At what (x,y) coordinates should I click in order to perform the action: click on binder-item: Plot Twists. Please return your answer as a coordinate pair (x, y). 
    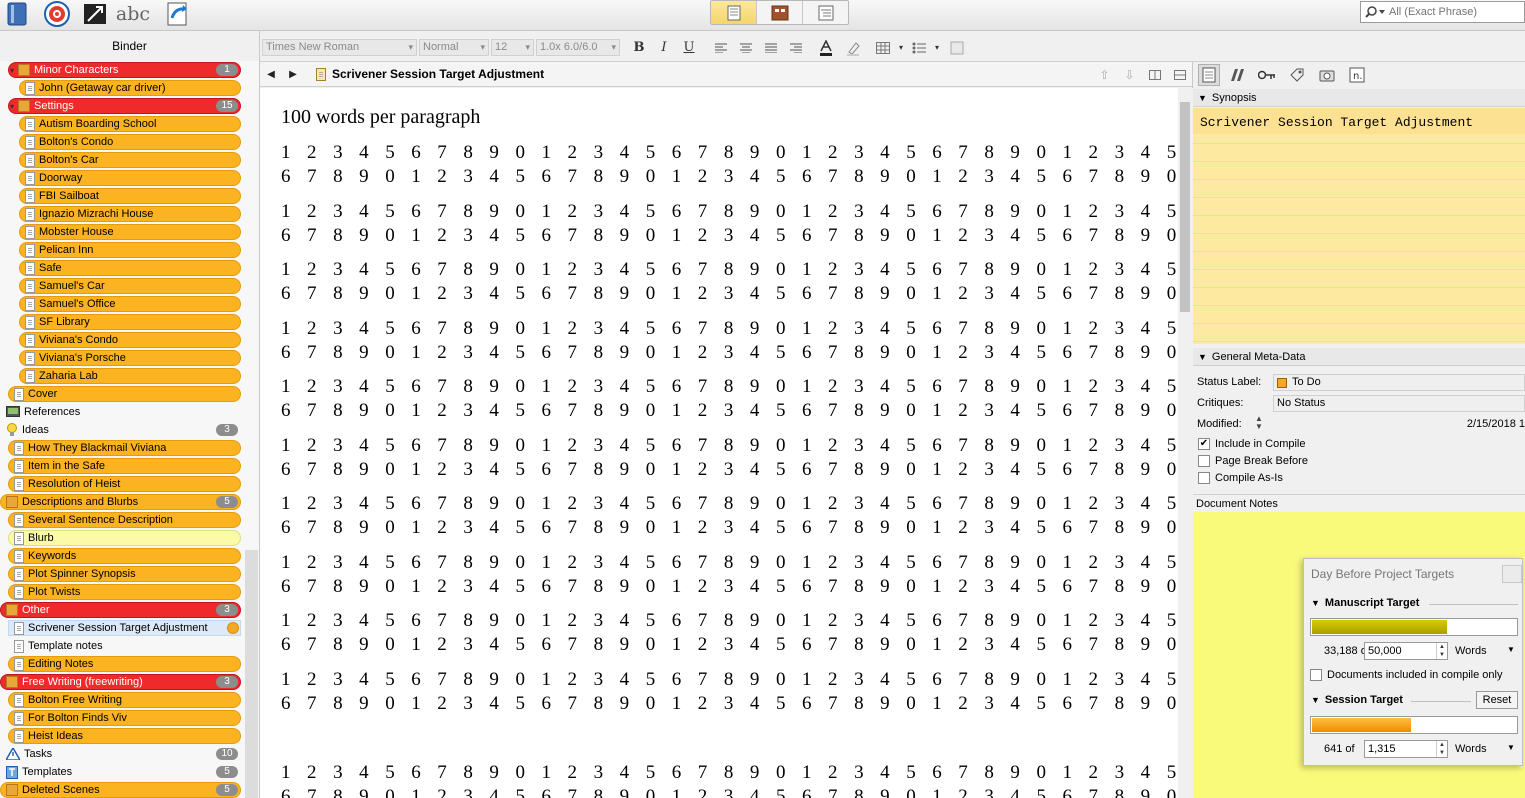
    Looking at the image, I should click on (124, 592).